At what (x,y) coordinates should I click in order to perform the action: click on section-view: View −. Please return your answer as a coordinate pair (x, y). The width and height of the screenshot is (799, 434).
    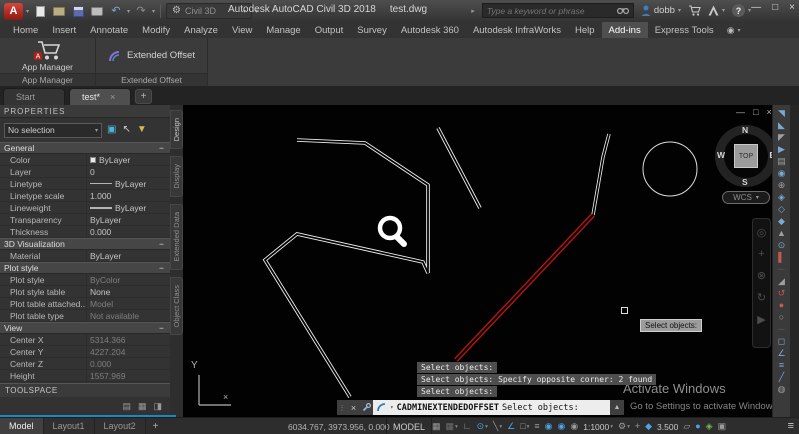
    Looking at the image, I should click on (85, 328).